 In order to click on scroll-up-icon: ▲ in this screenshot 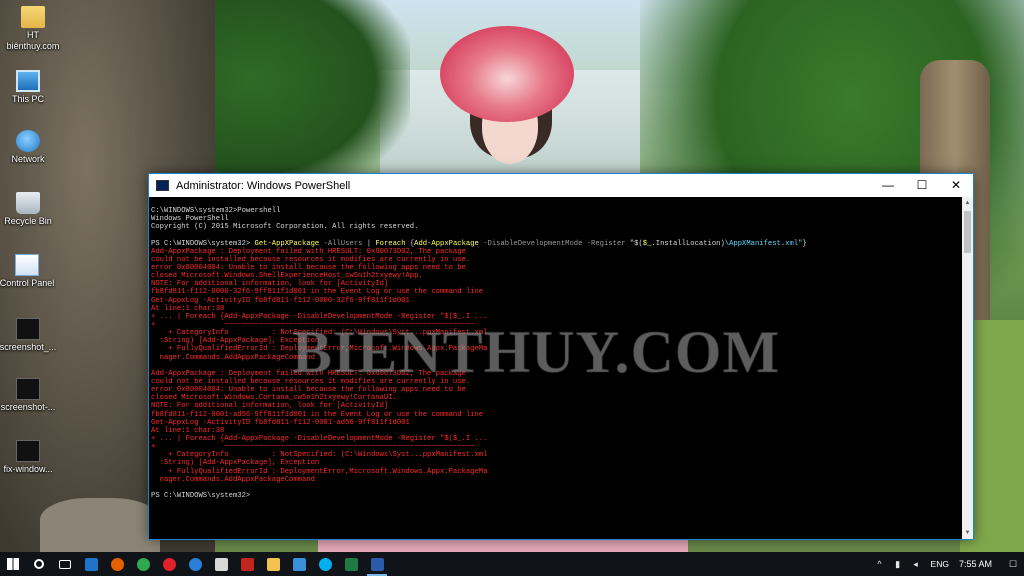, I will do `click(967, 203)`.